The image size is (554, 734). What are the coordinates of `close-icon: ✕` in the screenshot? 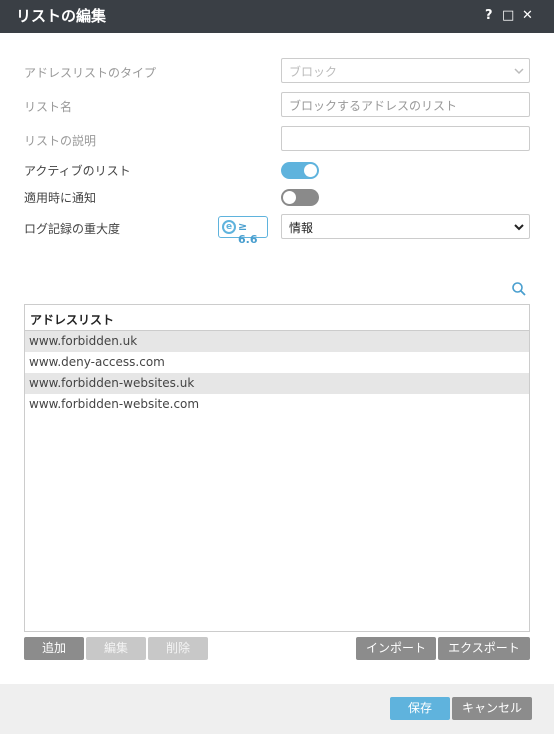 It's located at (527, 16).